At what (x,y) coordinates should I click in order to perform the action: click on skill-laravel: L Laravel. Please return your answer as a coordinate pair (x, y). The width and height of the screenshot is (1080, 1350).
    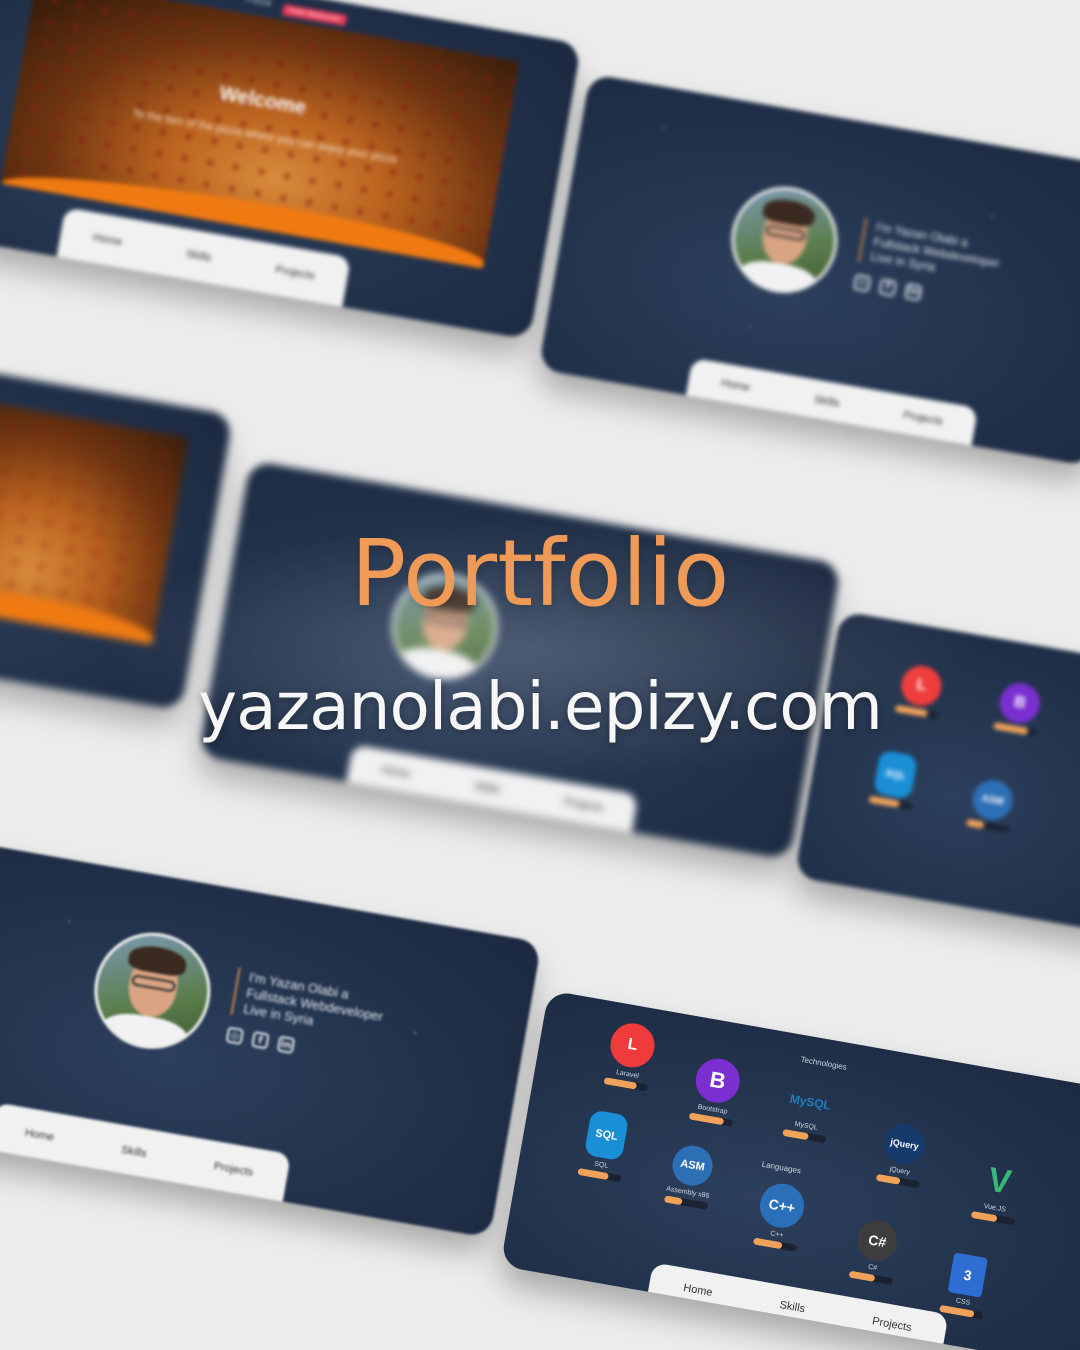
    Looking at the image, I should click on (631, 1055).